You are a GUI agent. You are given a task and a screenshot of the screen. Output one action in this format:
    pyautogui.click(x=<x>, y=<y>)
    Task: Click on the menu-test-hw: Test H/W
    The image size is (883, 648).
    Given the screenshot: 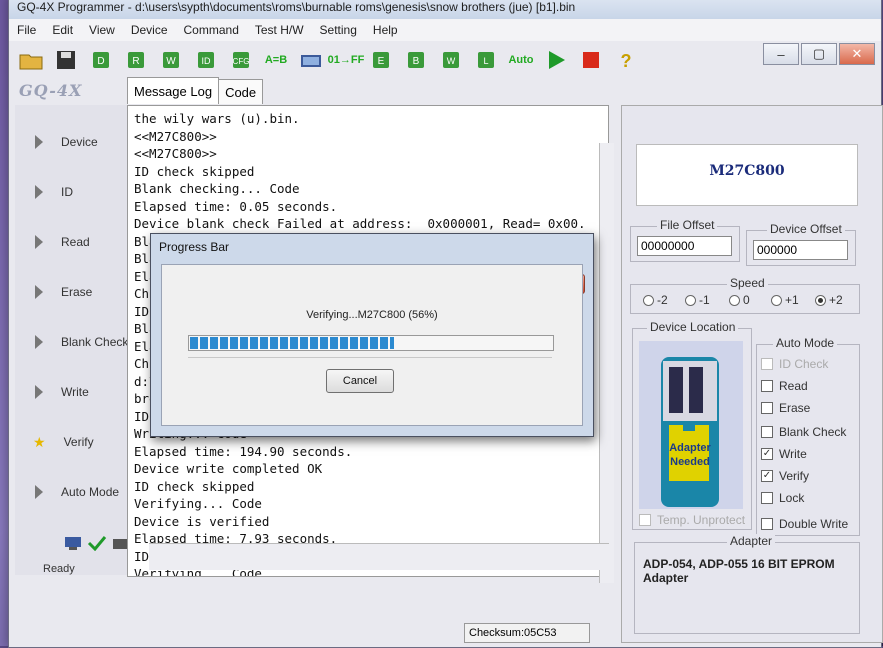 What is the action you would take?
    pyautogui.click(x=279, y=30)
    